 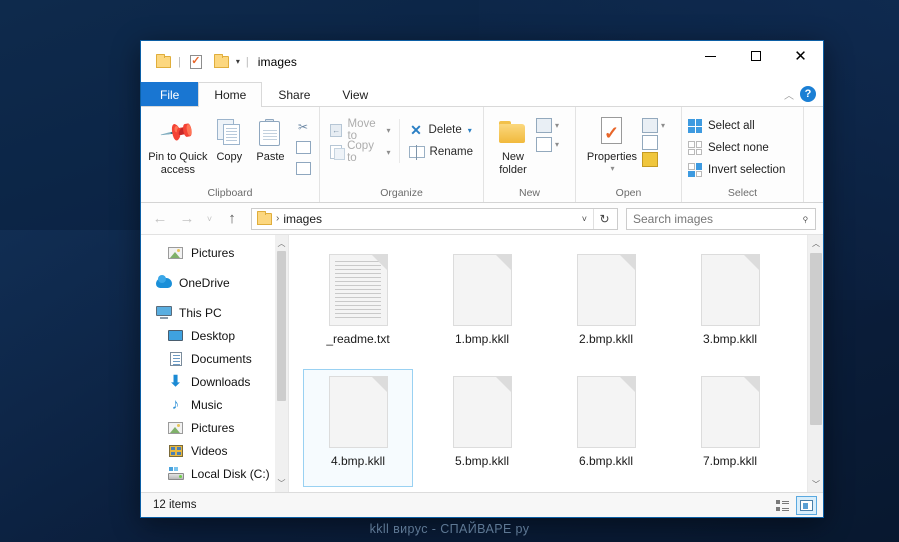 I want to click on pin-to-quick-access-button: 📌 Pin to Quick access, so click(x=178, y=144).